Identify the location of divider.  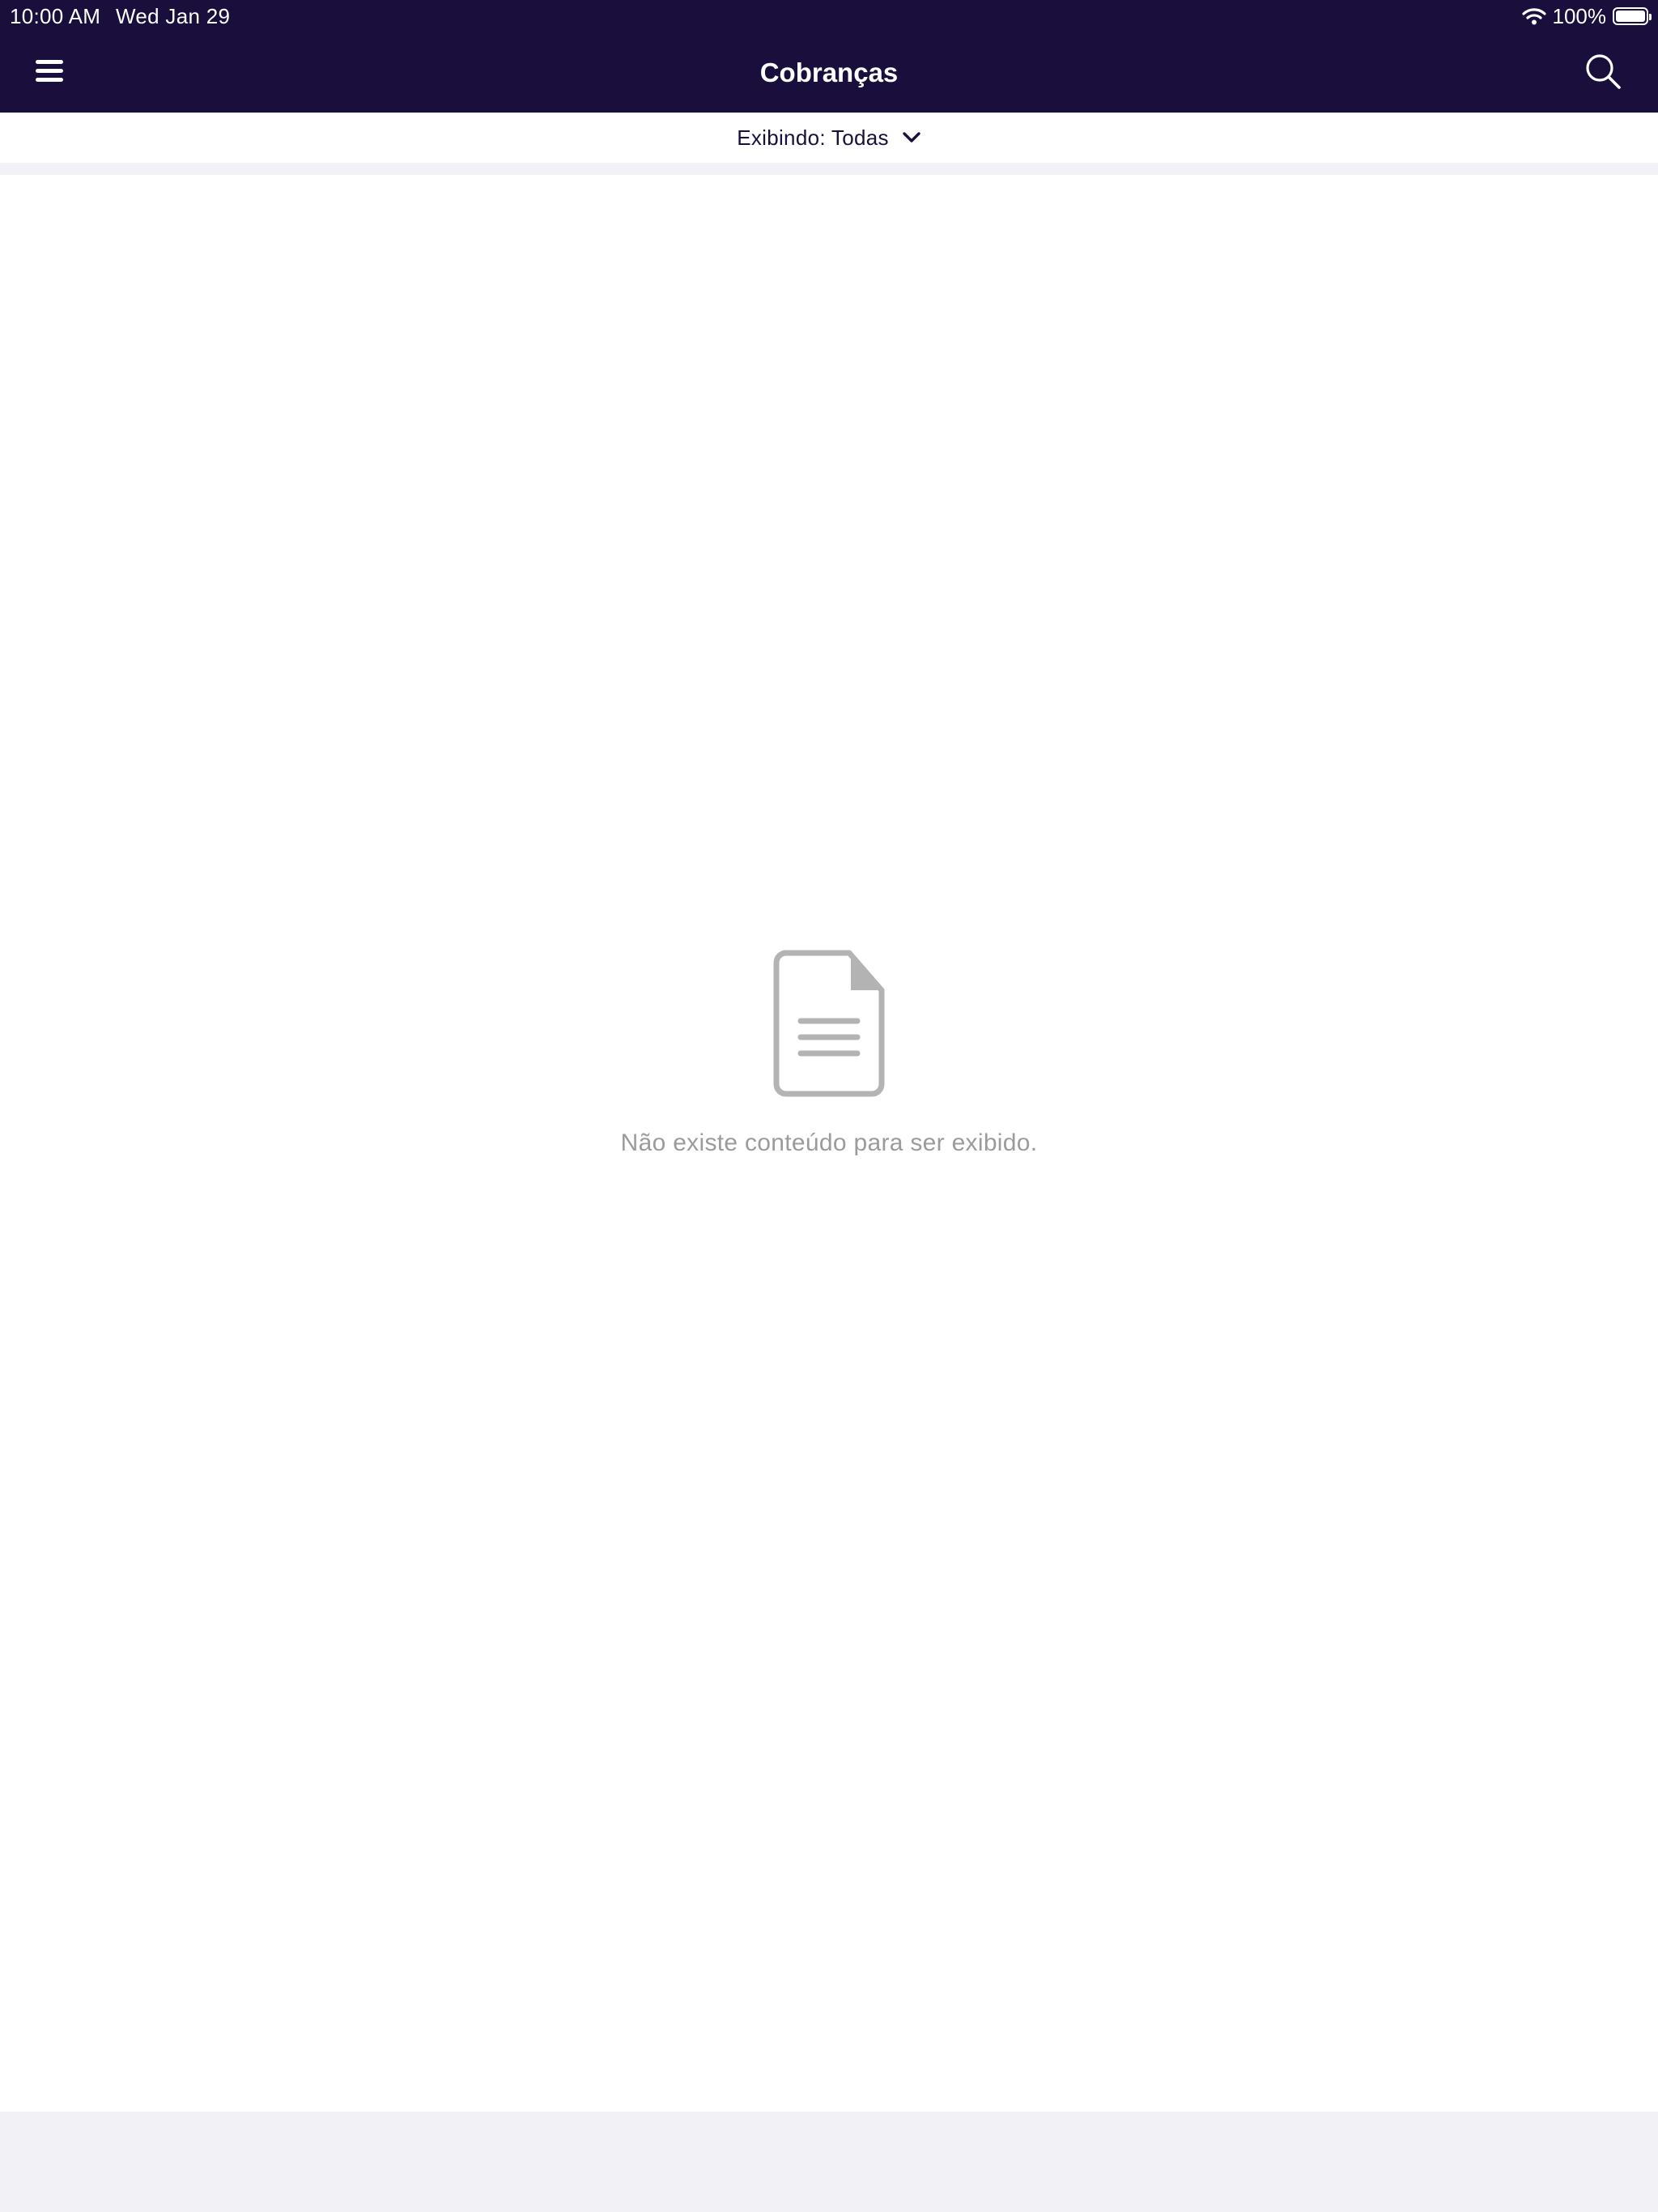
(829, 169).